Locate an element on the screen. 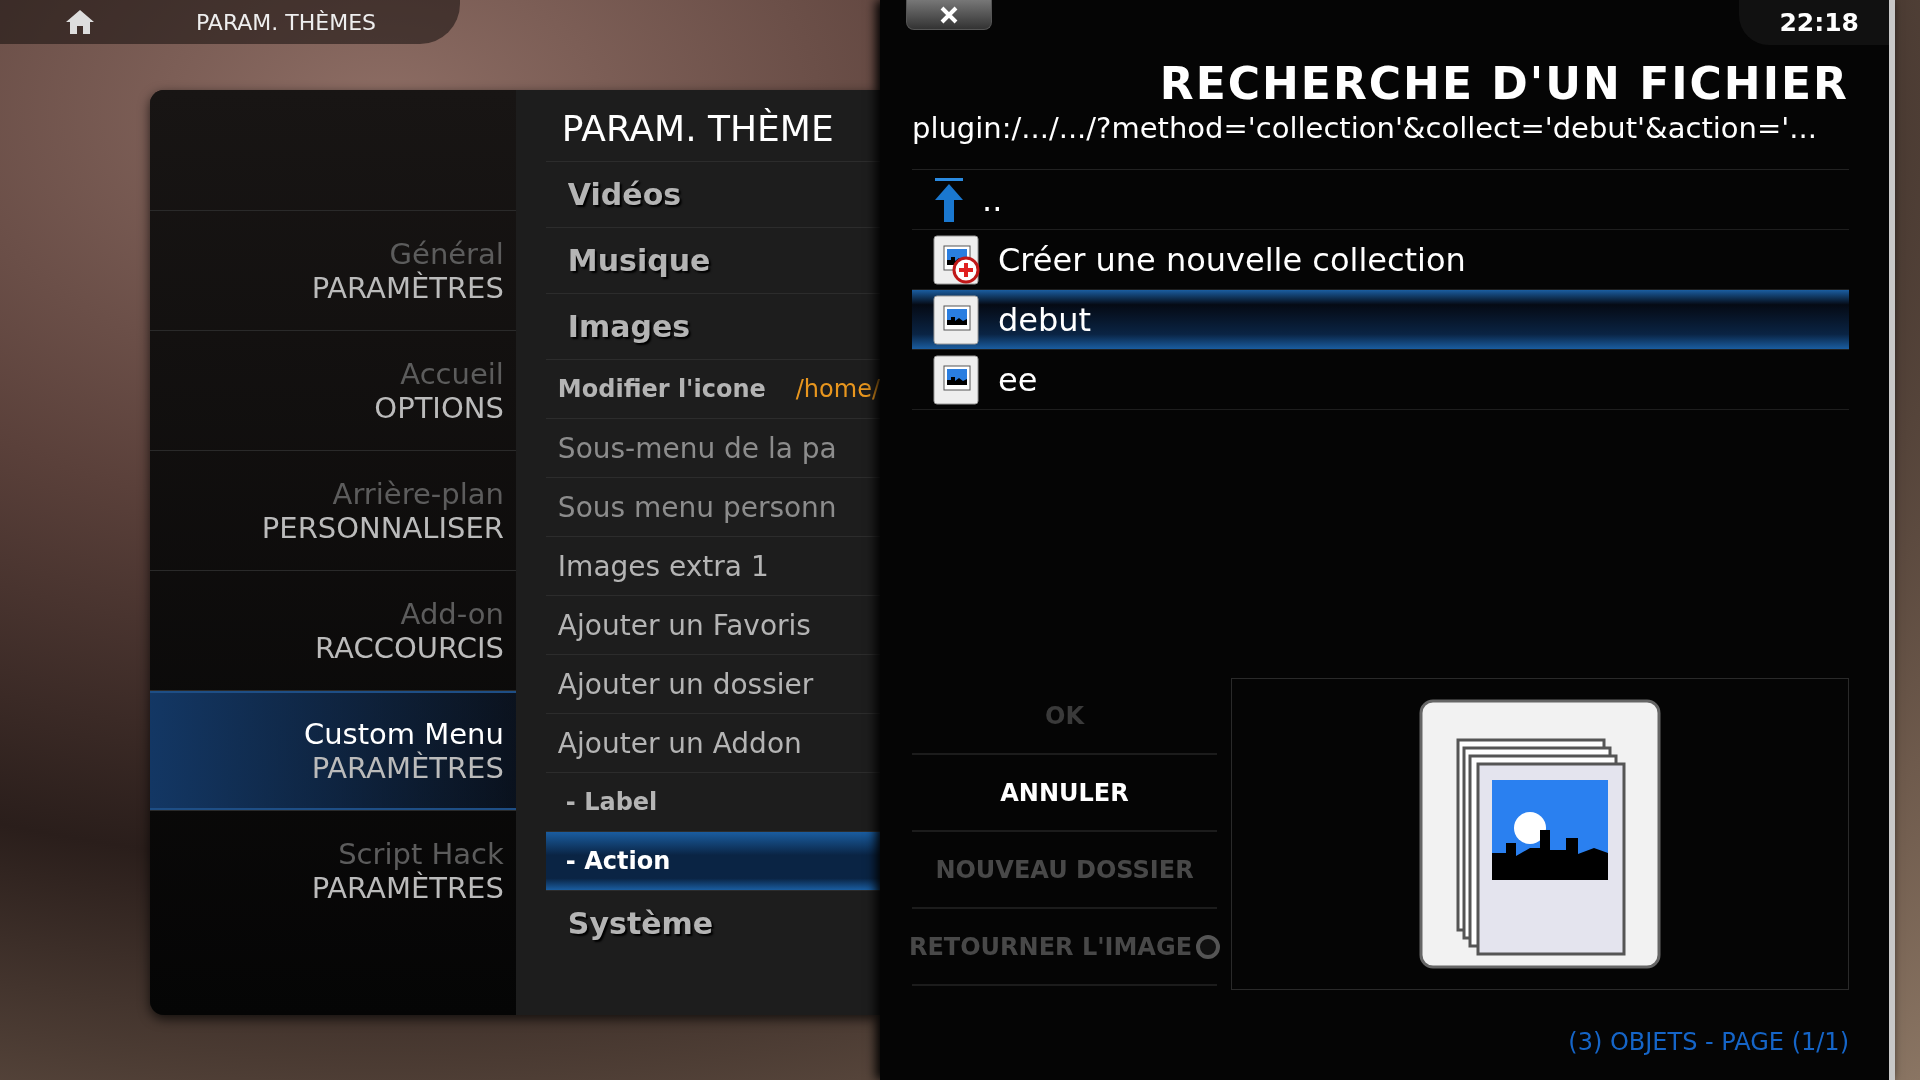  file-row: ee is located at coordinates (1380, 380).